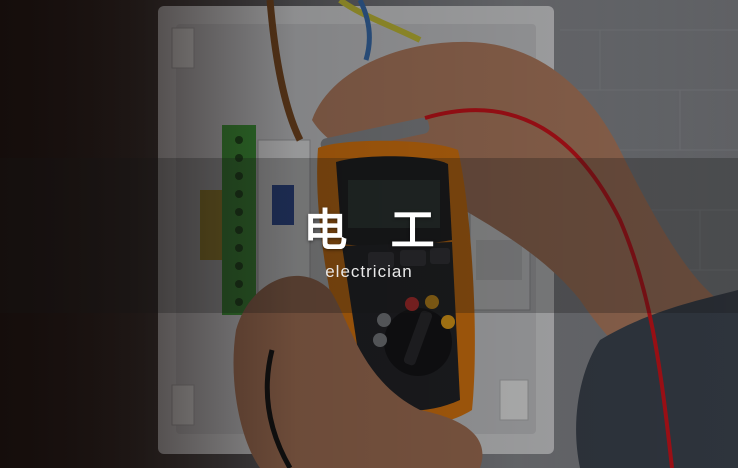  What do you see at coordinates (376, 230) in the screenshot?
I see `category-title: 电 工` at bounding box center [376, 230].